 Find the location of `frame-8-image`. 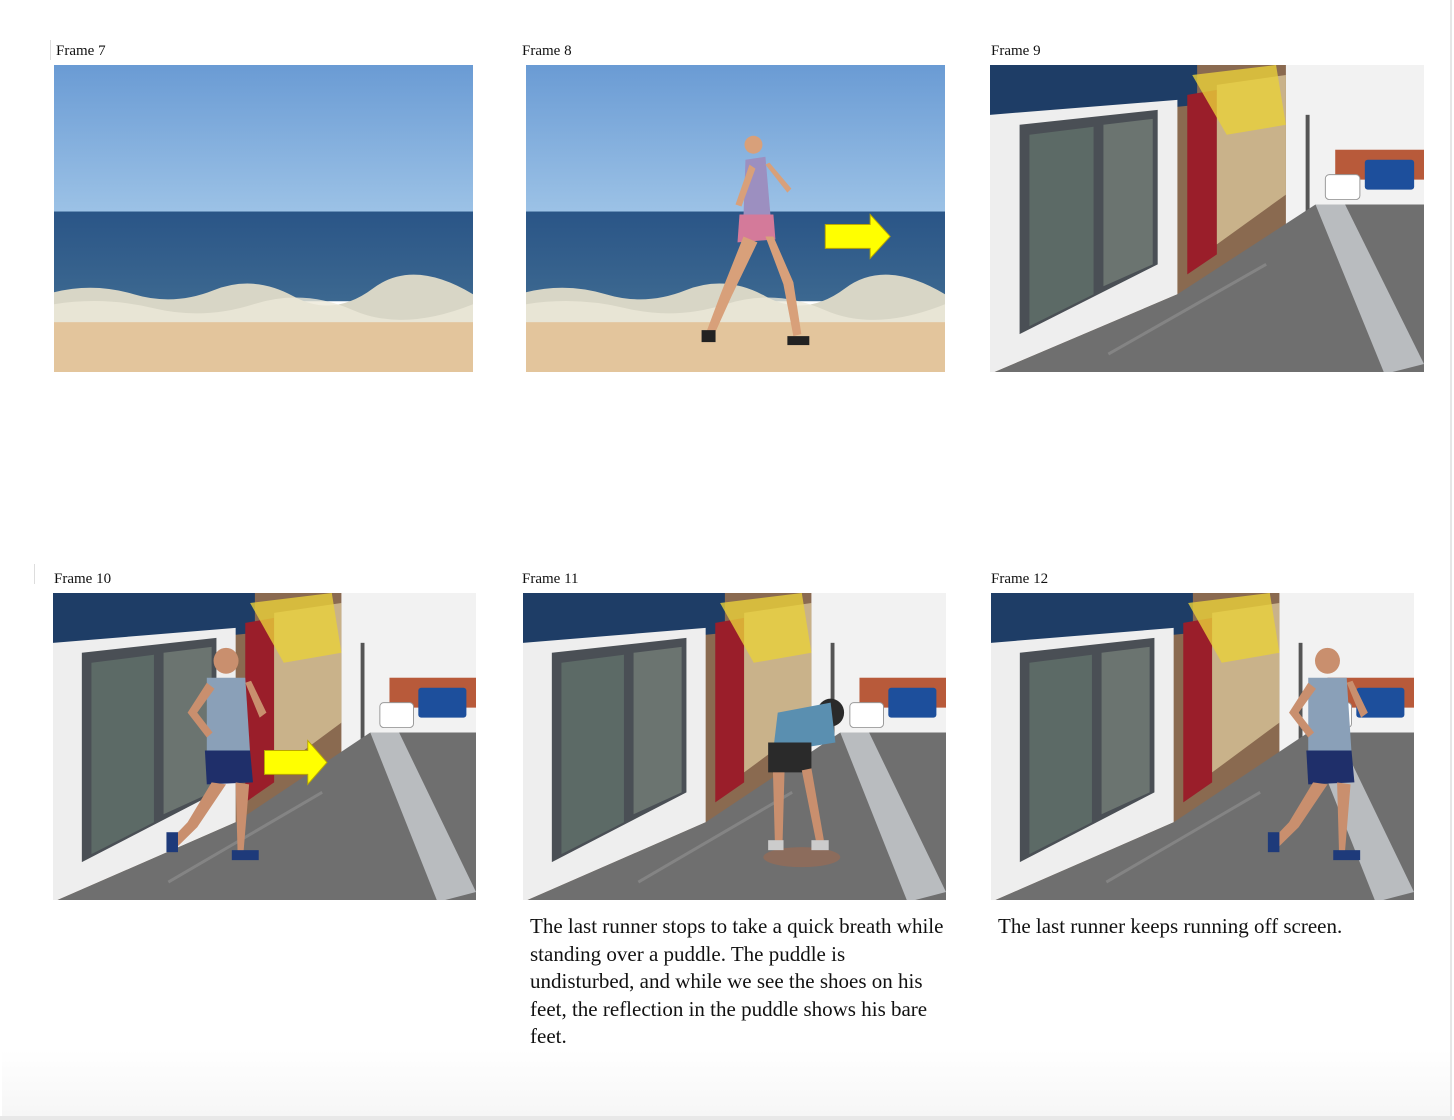

frame-8-image is located at coordinates (735, 218).